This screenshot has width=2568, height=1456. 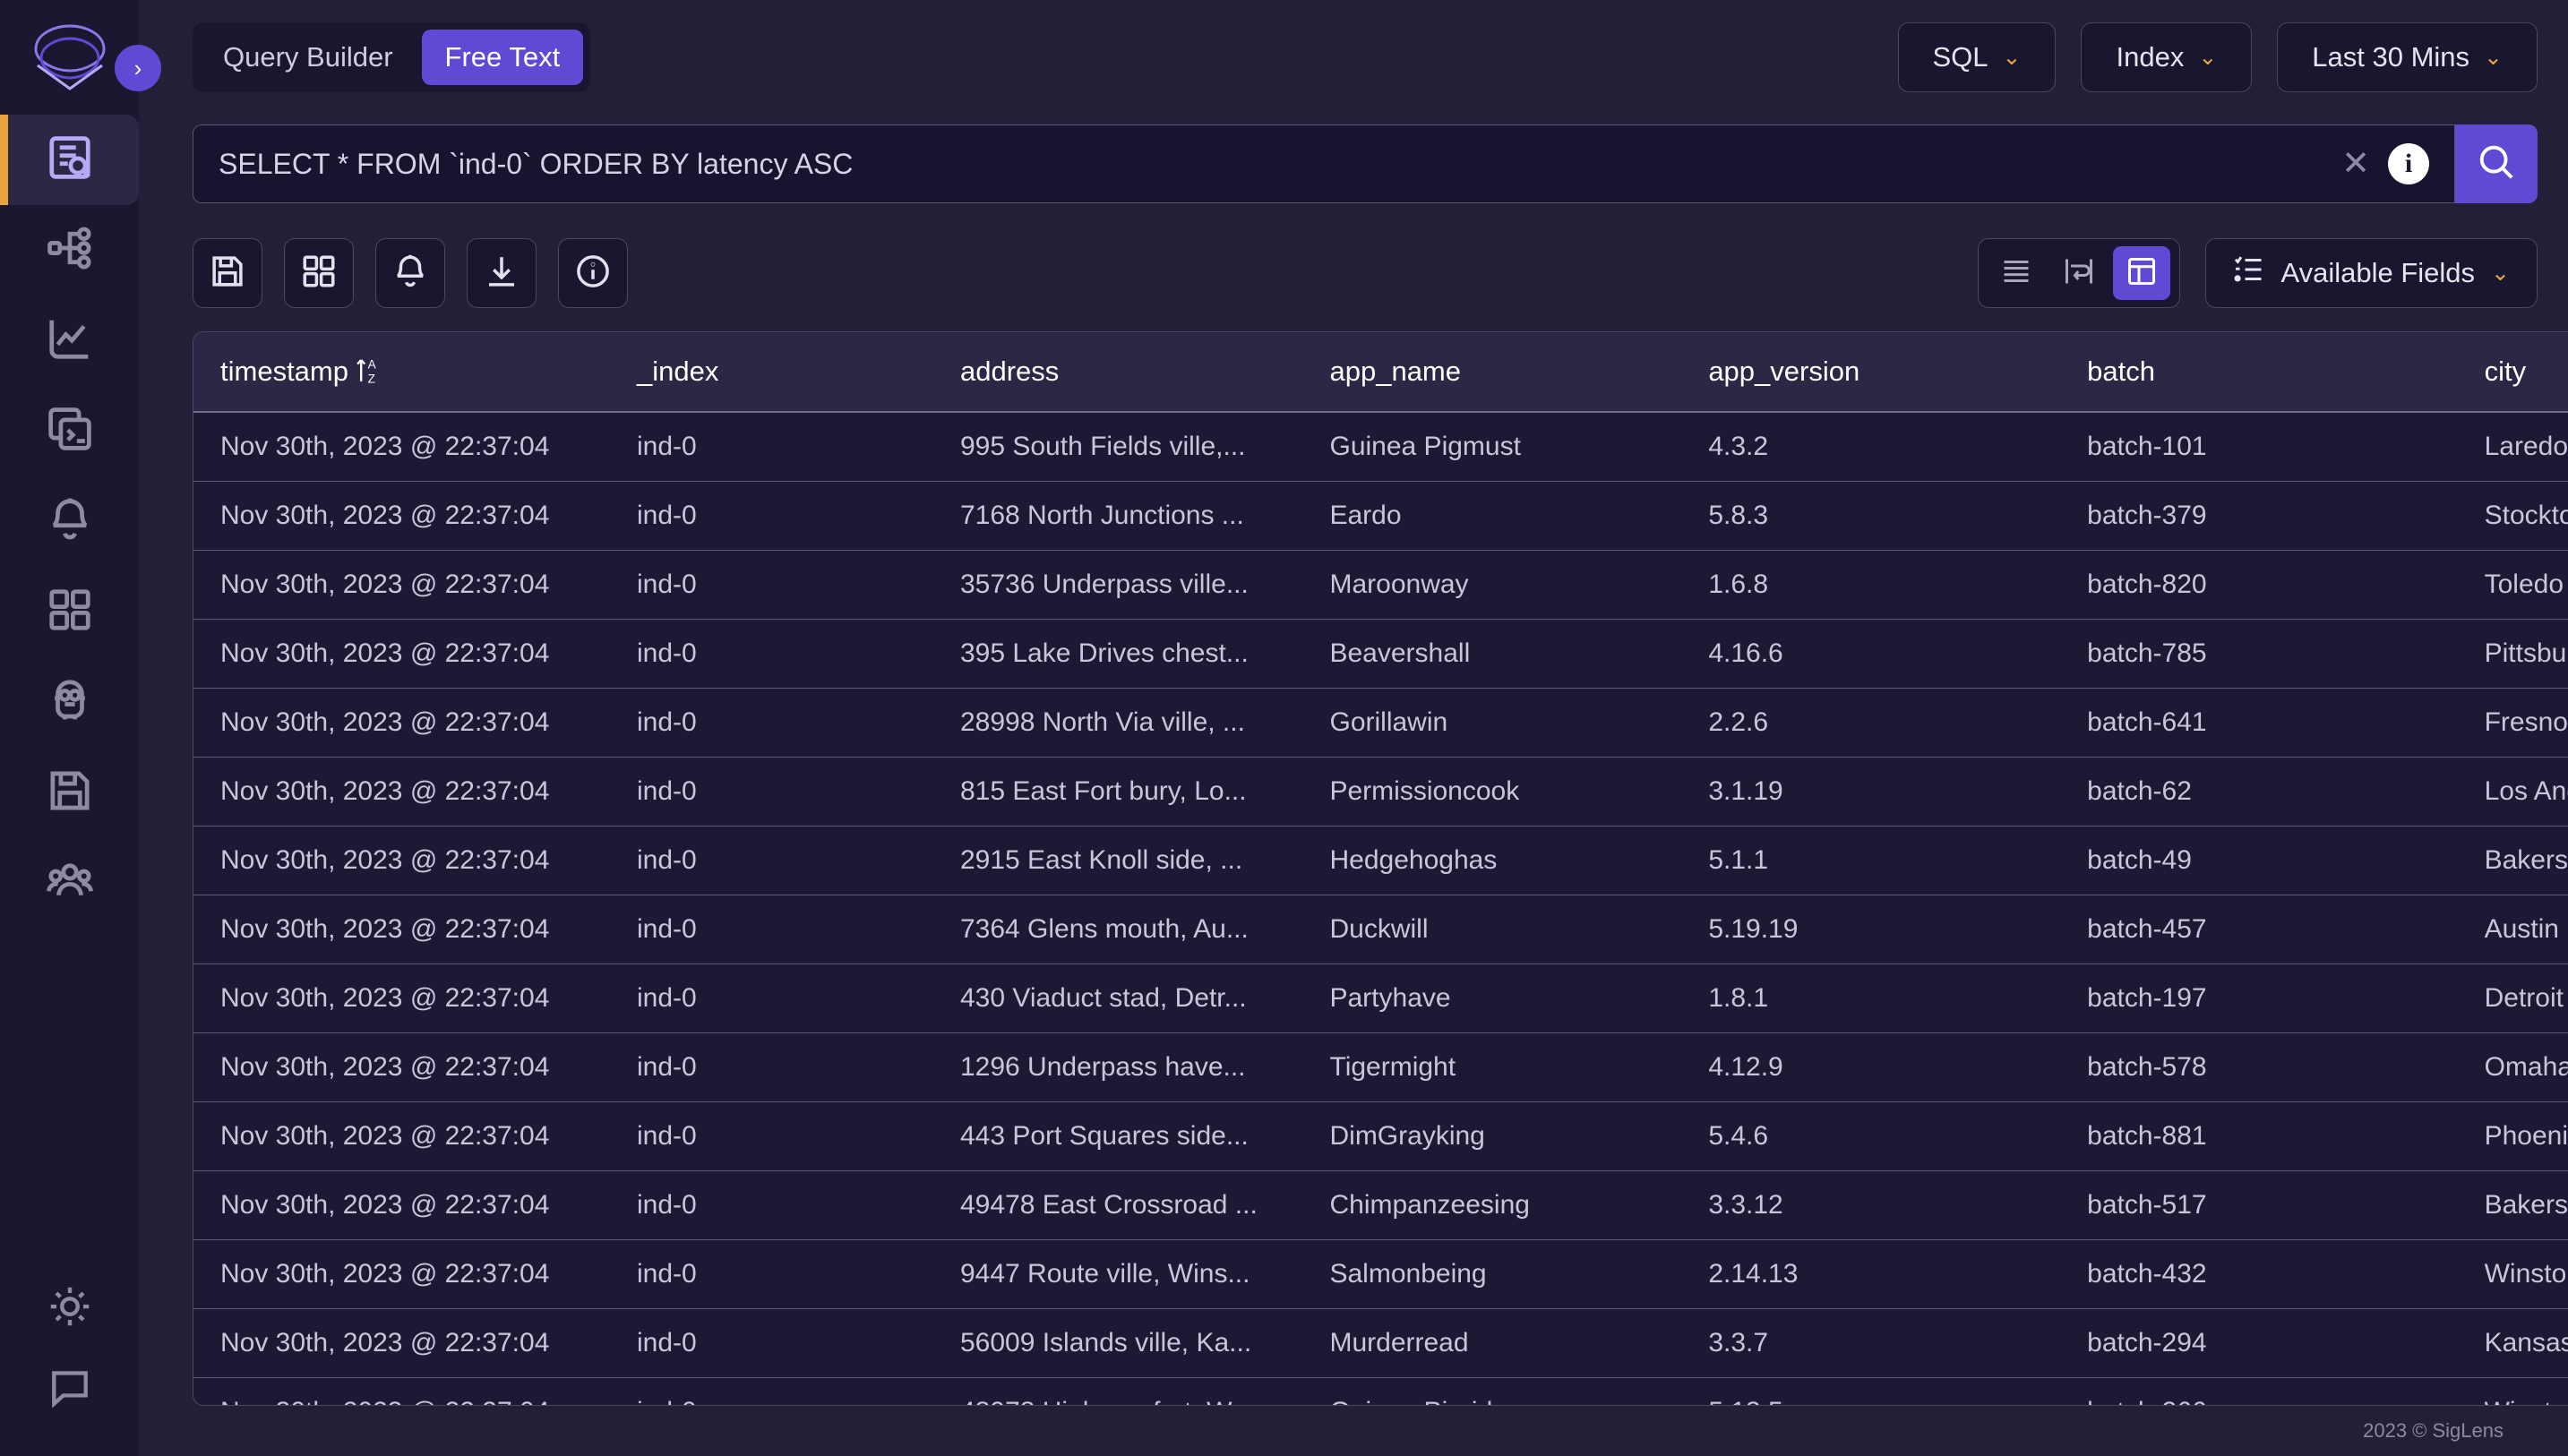 I want to click on column-header-address: address, so click(x=1144, y=372).